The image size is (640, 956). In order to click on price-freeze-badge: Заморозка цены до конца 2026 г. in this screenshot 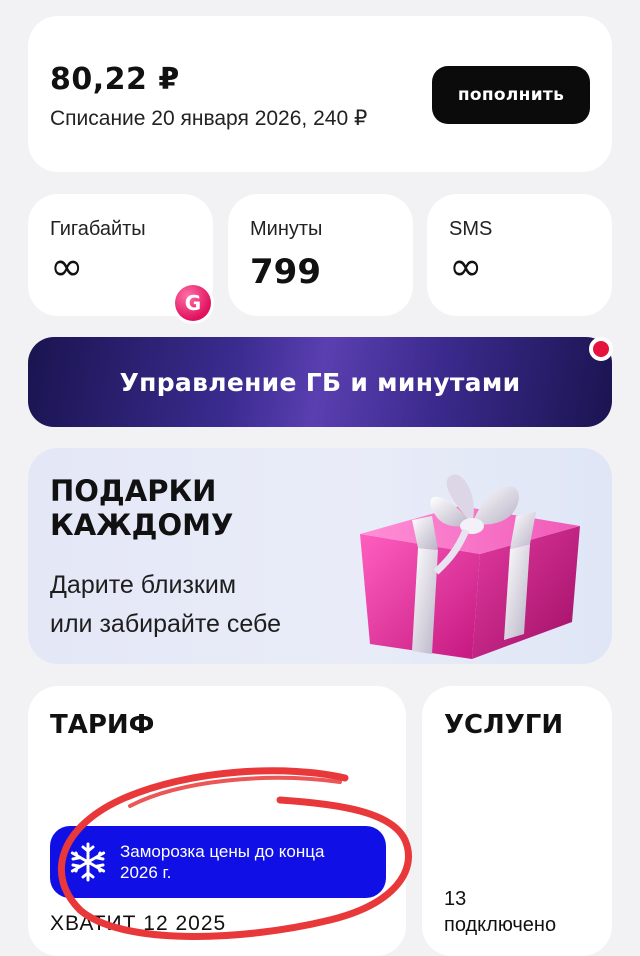, I will do `click(218, 862)`.